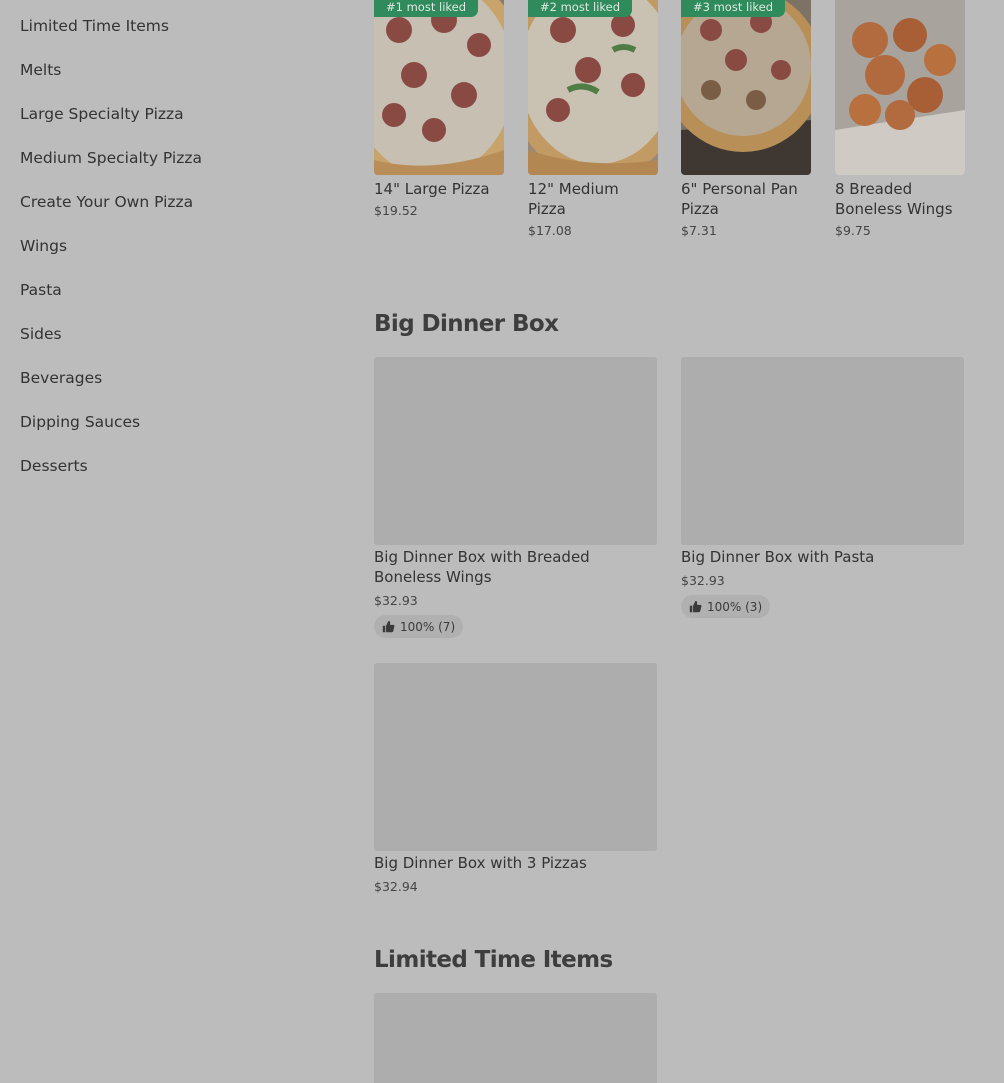 The image size is (1004, 1083). What do you see at coordinates (41, 334) in the screenshot?
I see `sidebar-item-sides: Sides` at bounding box center [41, 334].